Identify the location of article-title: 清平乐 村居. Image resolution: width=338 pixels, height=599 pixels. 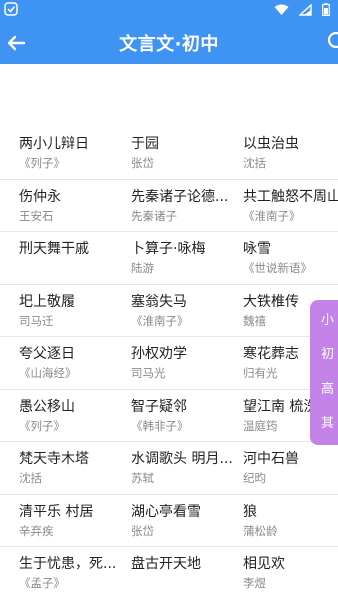
(56, 511).